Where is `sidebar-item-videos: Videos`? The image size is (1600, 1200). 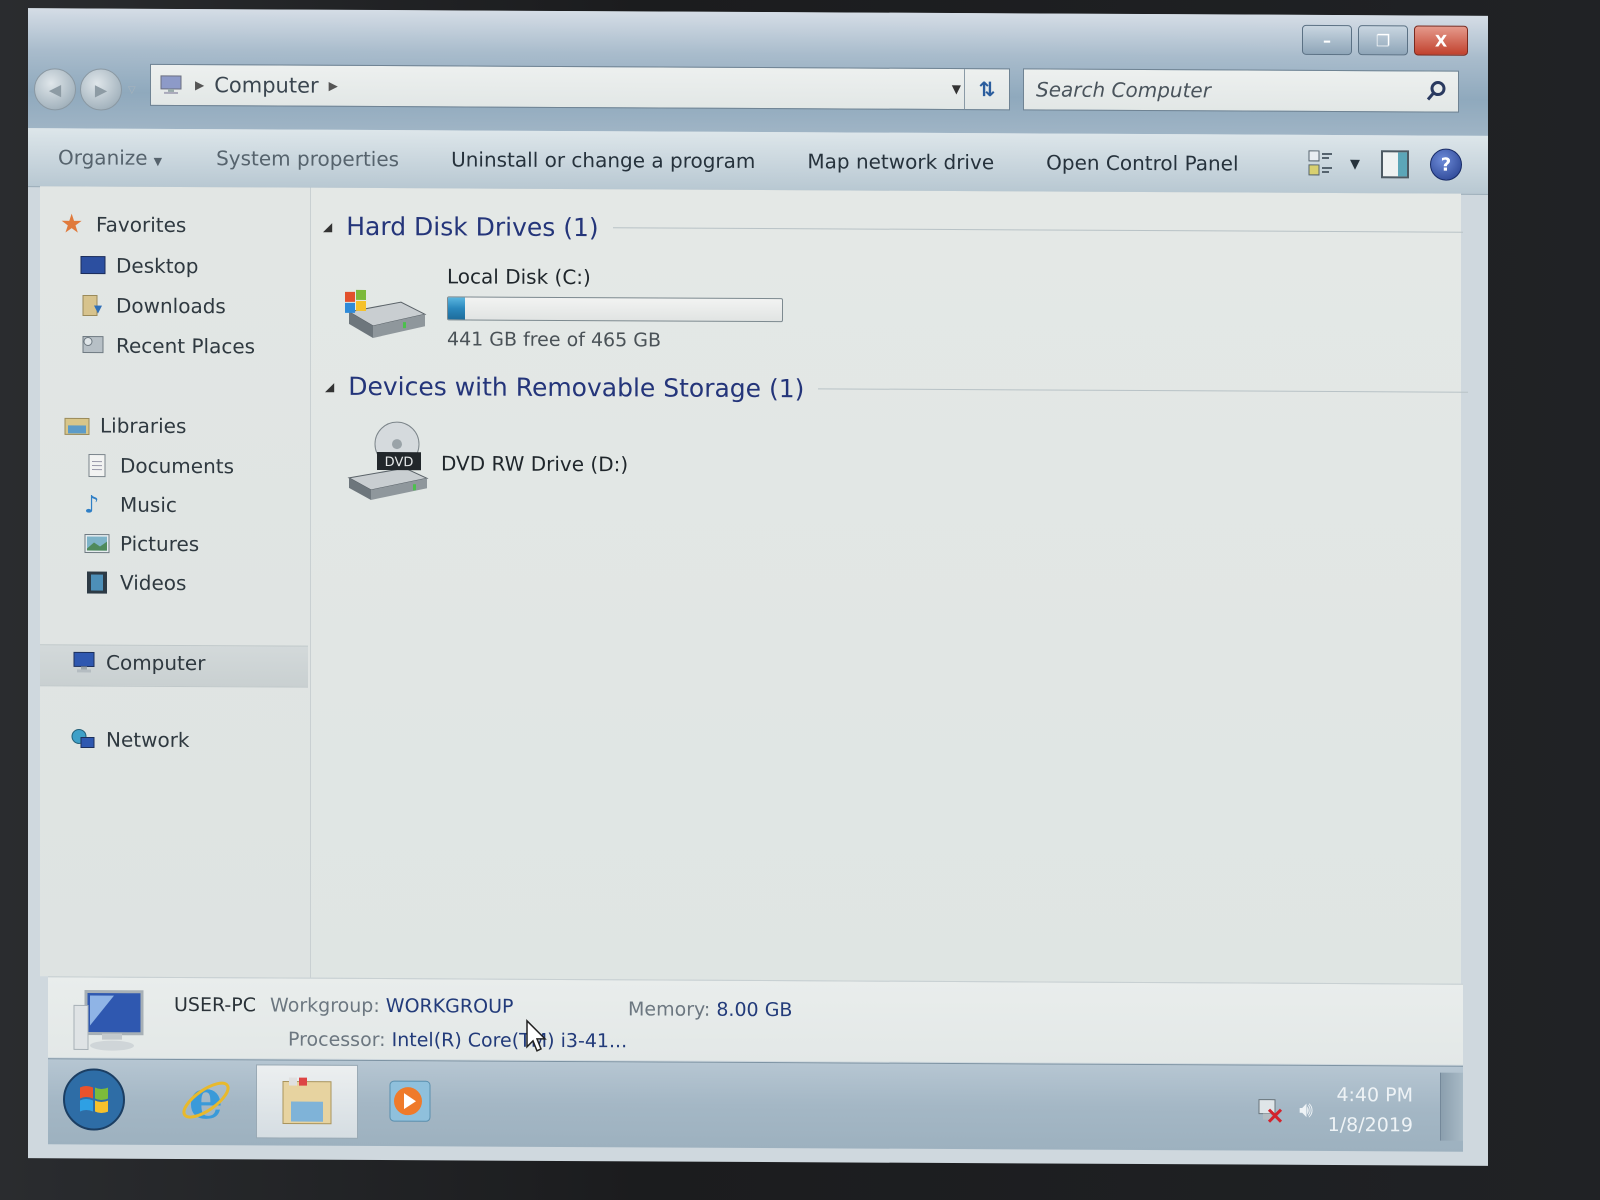 sidebar-item-videos: Videos is located at coordinates (135, 582).